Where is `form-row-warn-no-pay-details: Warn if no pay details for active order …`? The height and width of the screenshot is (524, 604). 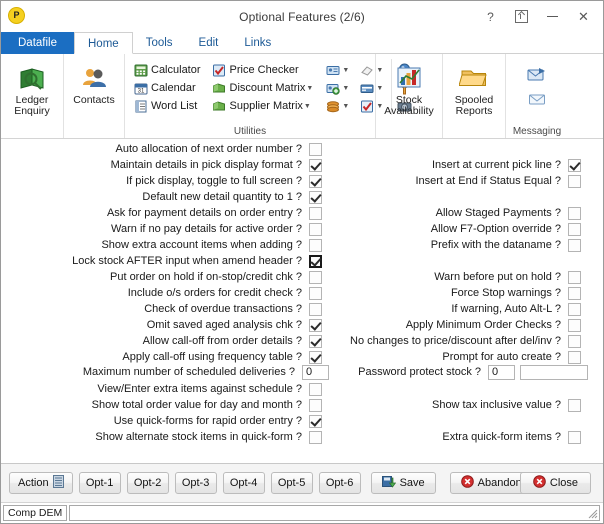 form-row-warn-no-pay-details: Warn if no pay details for active order … is located at coordinates (216, 229).